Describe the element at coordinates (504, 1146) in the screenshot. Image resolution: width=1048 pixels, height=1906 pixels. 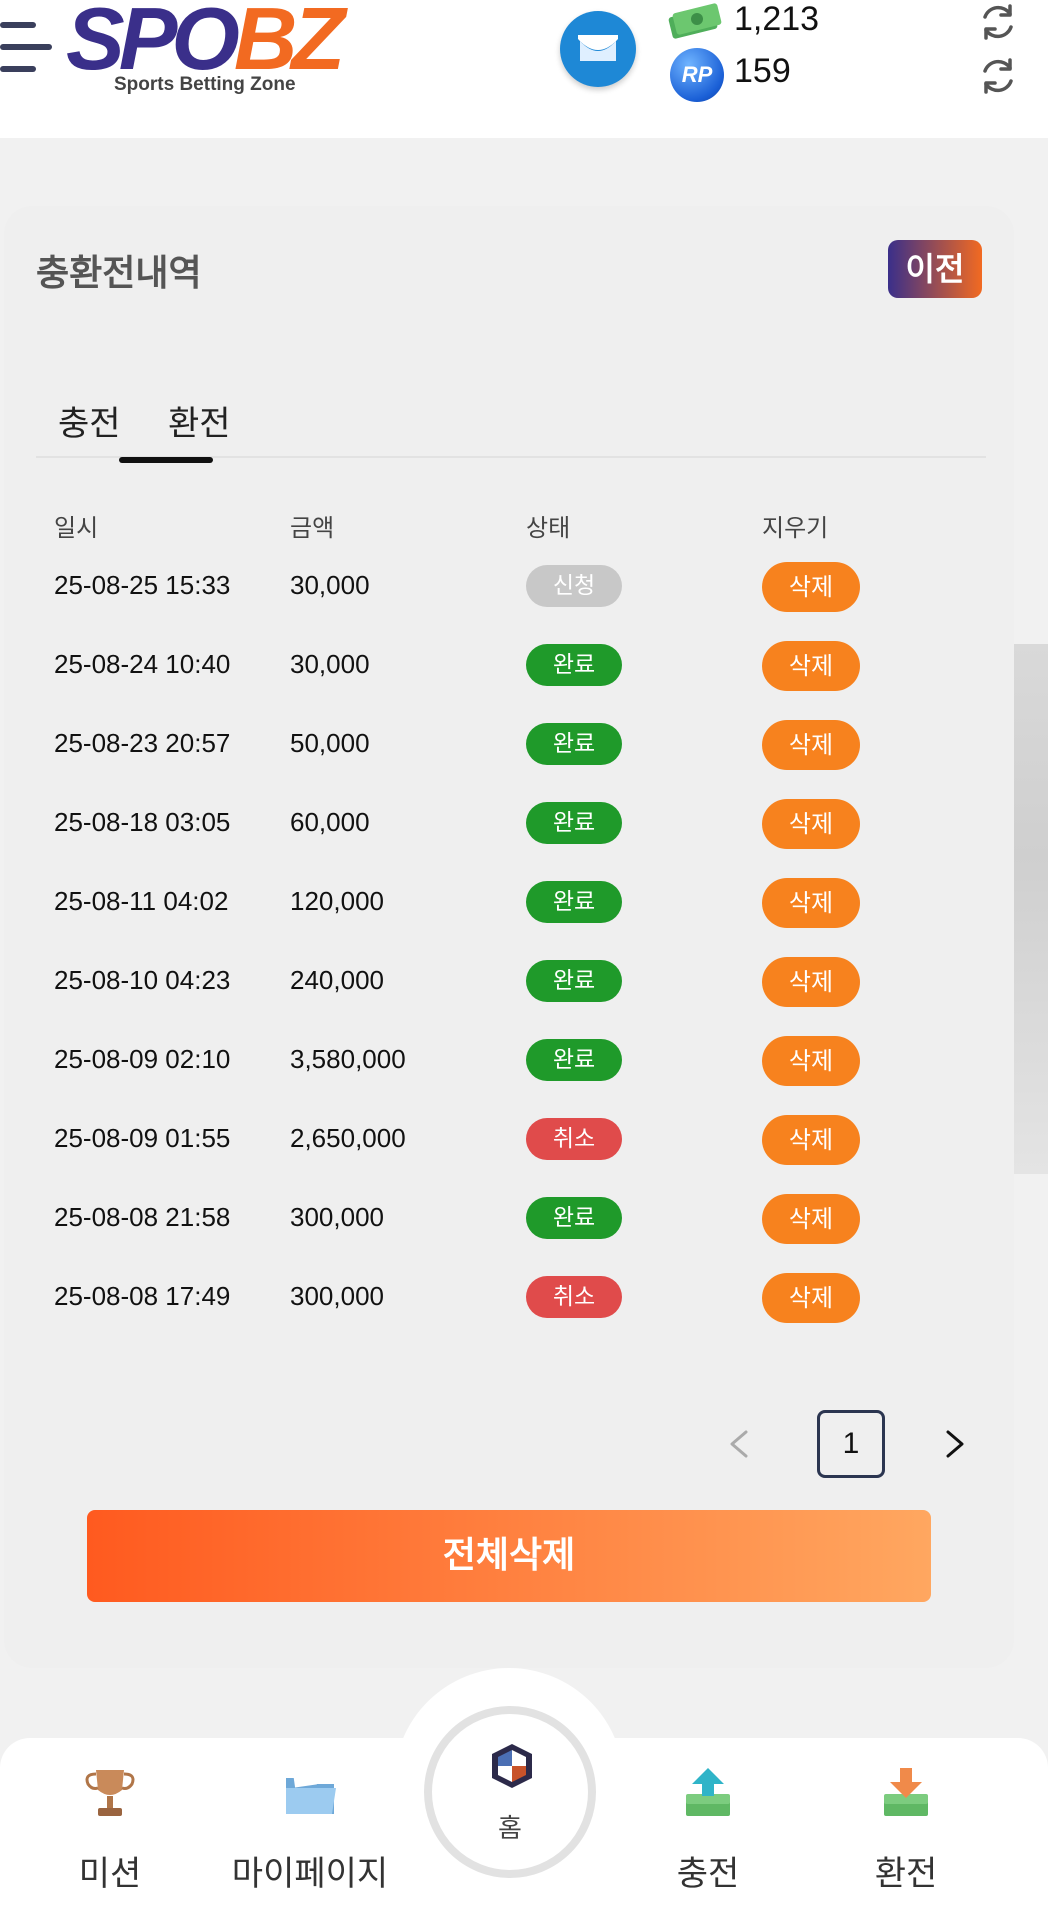
I see `table-row: 25-08-09 01:55 2,650,000 취소 삭제` at that location.